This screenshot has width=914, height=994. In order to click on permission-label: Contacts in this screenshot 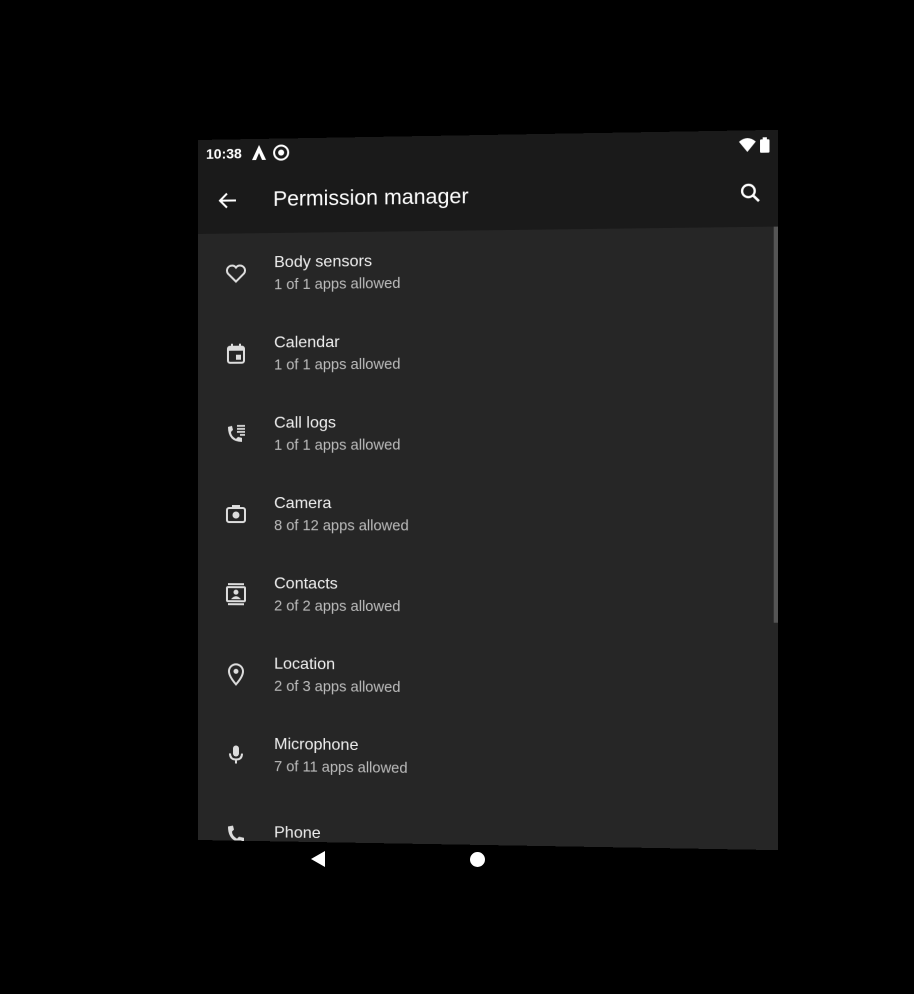, I will do `click(337, 584)`.